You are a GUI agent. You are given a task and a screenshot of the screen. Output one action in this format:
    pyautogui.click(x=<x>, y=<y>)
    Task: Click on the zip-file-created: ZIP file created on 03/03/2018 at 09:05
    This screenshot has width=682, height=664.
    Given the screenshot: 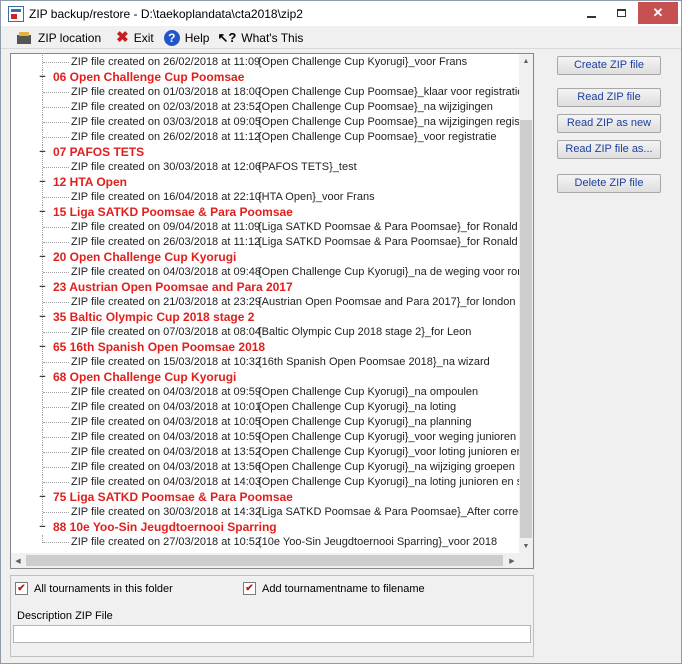 What is the action you would take?
    pyautogui.click(x=166, y=122)
    